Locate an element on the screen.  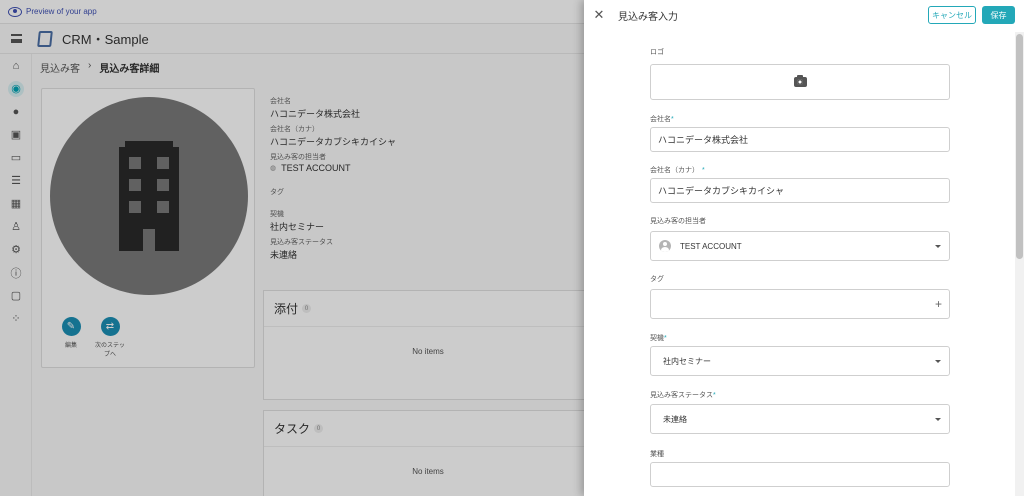
opportunity-label-text: 契機 is located at coordinates (657, 338).